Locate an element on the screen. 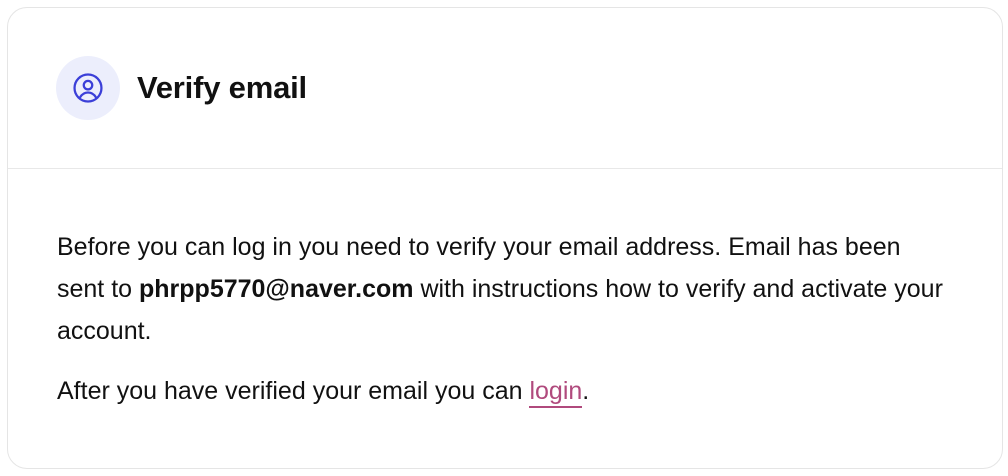 Image resolution: width=1008 pixels, height=476 pixels. page-title: Verify email is located at coordinates (222, 87).